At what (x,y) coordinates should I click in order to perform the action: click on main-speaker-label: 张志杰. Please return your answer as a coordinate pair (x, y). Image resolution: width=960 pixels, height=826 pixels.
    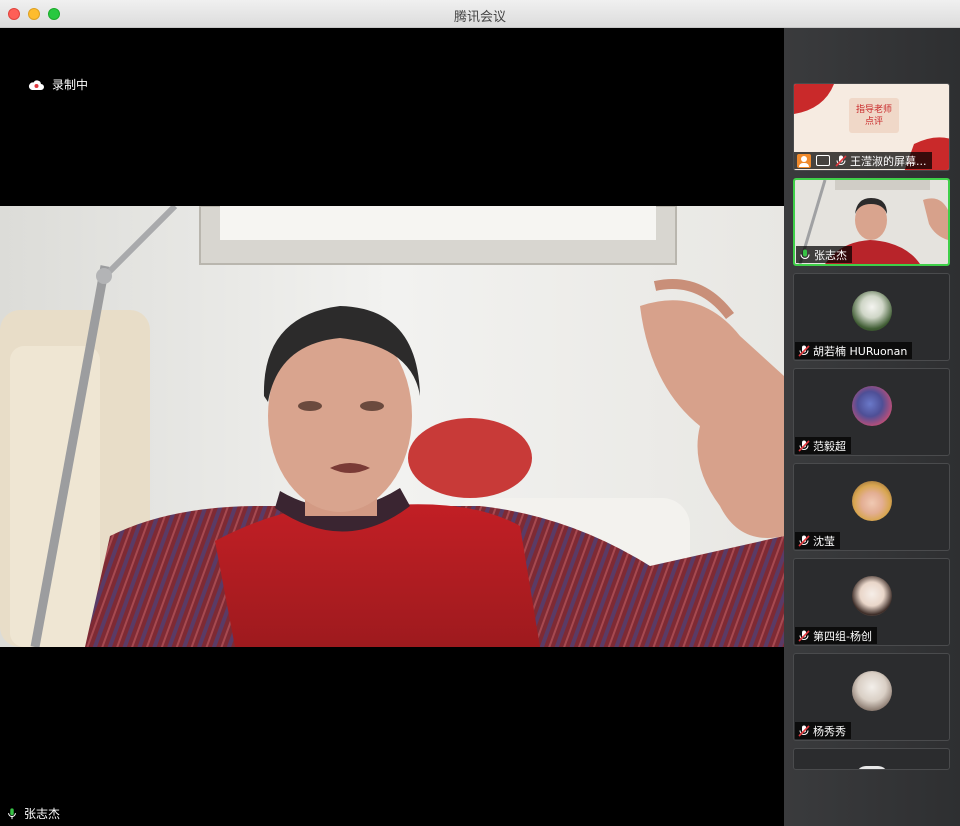
    Looking at the image, I should click on (33, 813).